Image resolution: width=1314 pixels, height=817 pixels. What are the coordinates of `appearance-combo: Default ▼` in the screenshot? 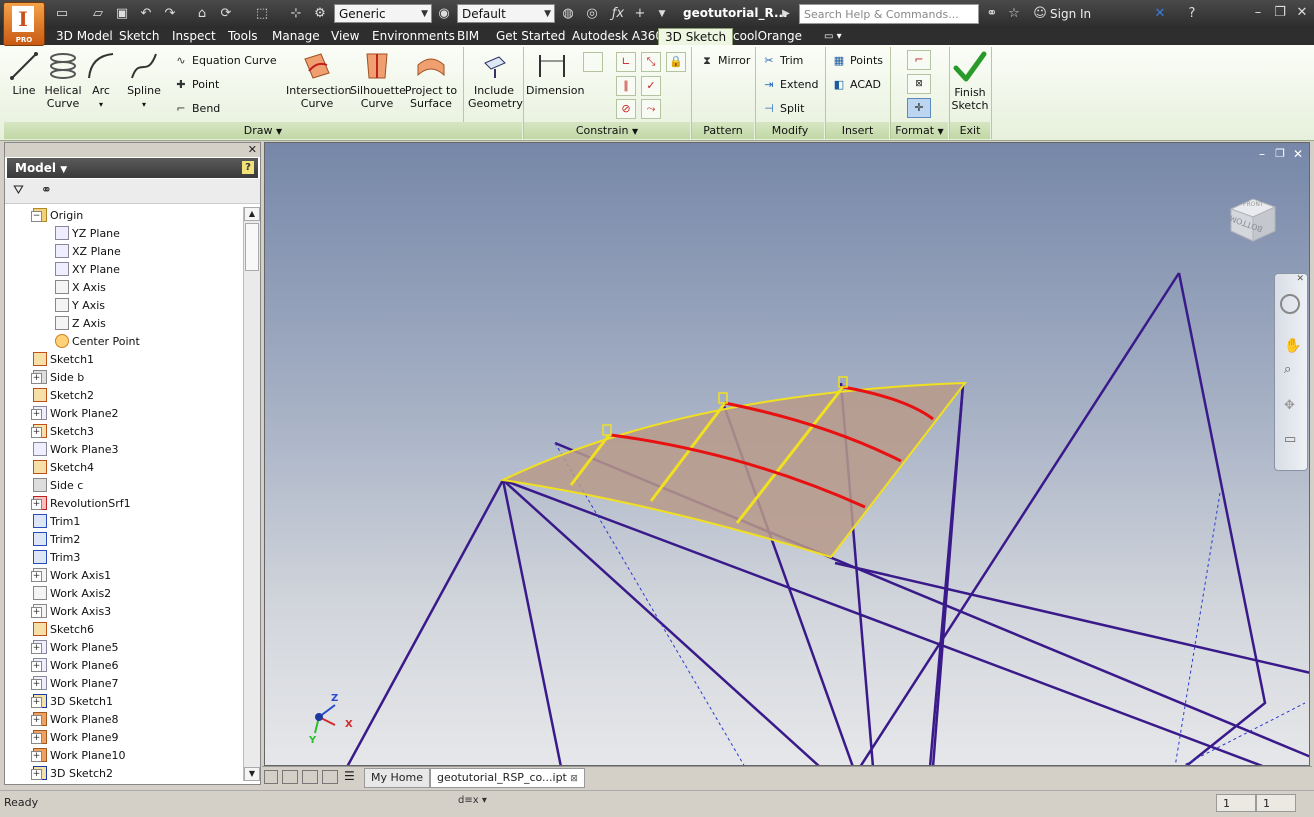 It's located at (506, 13).